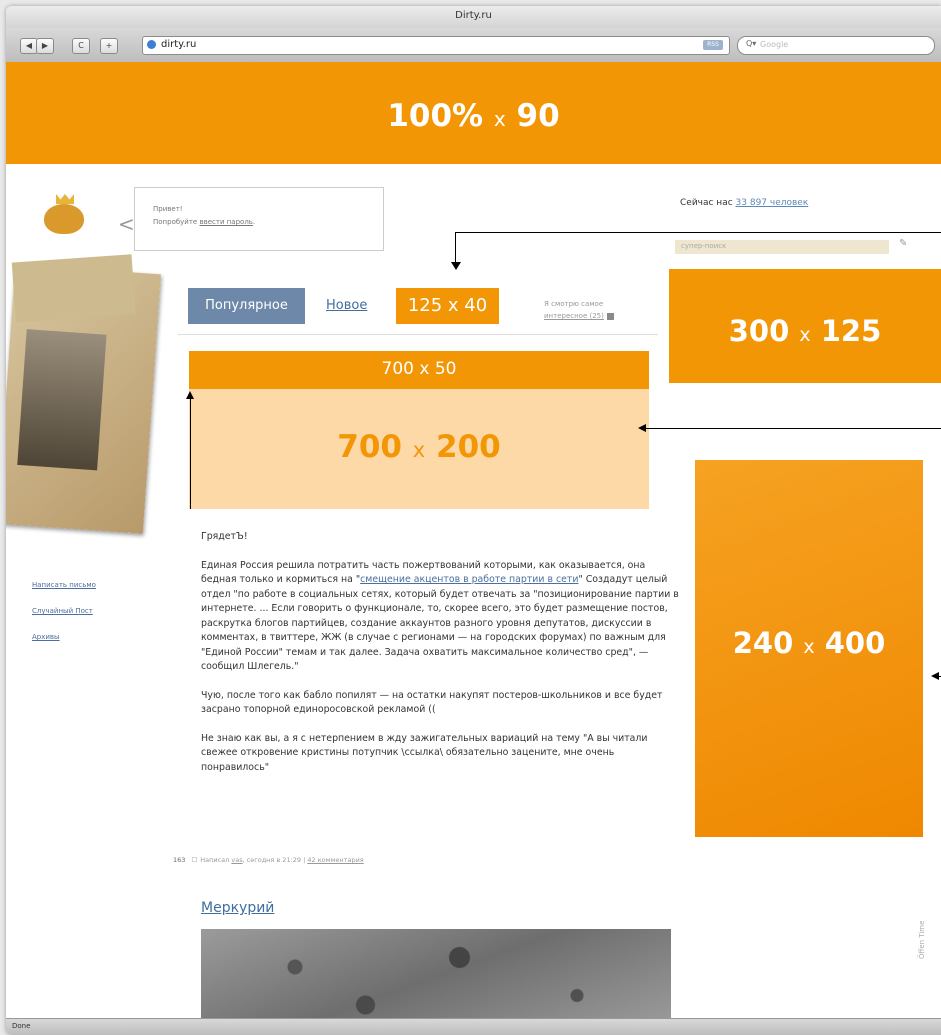  I want to click on tabs-divider, so click(418, 334).